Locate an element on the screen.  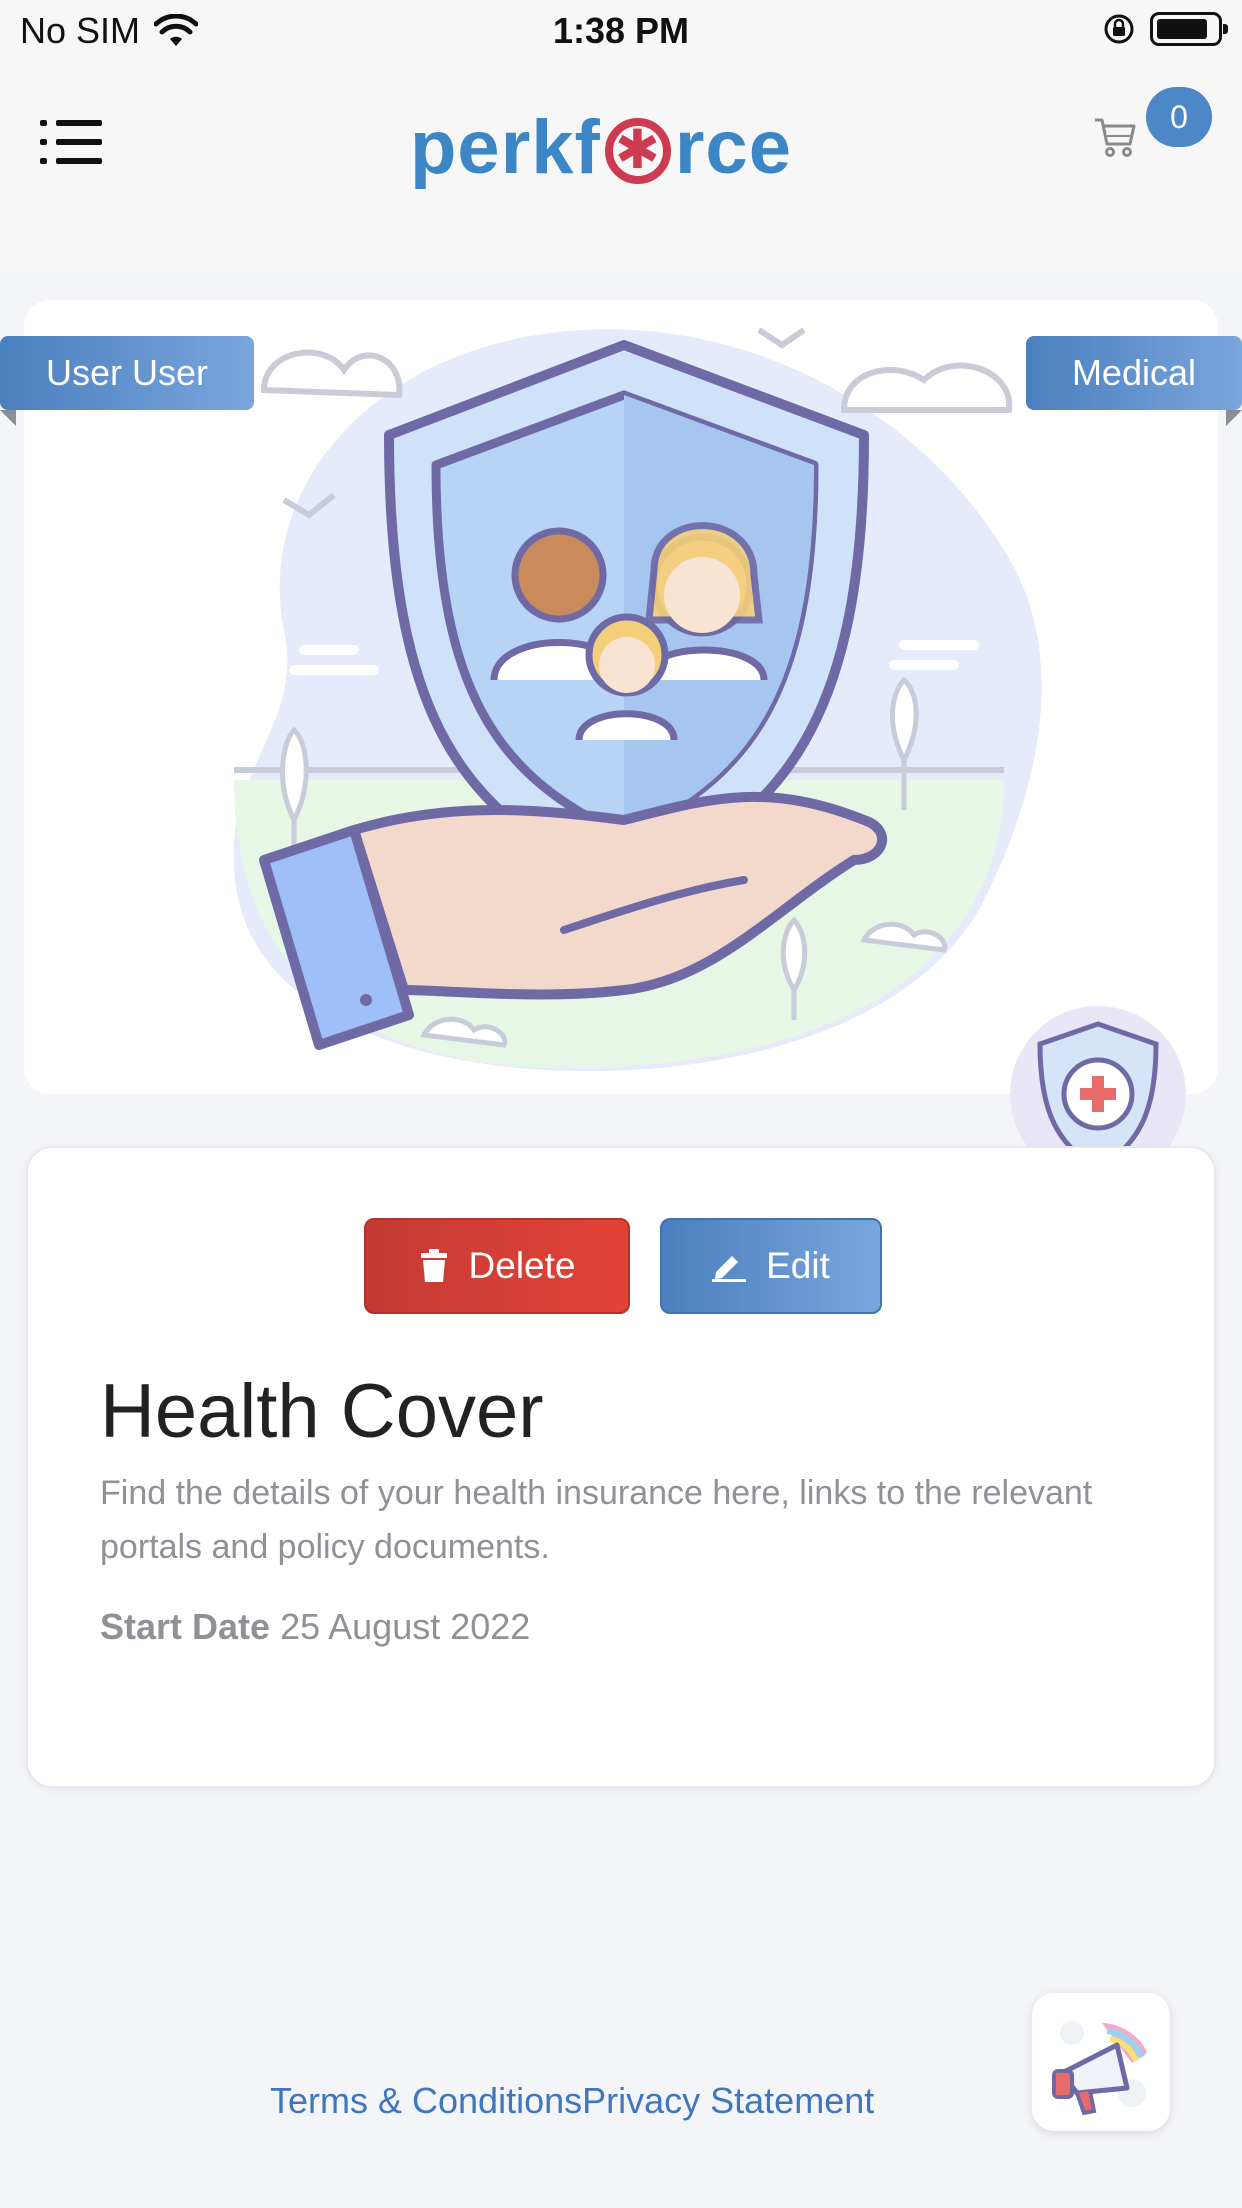
app-header: perkf ✱ rce 0 is located at coordinates (621, 167).